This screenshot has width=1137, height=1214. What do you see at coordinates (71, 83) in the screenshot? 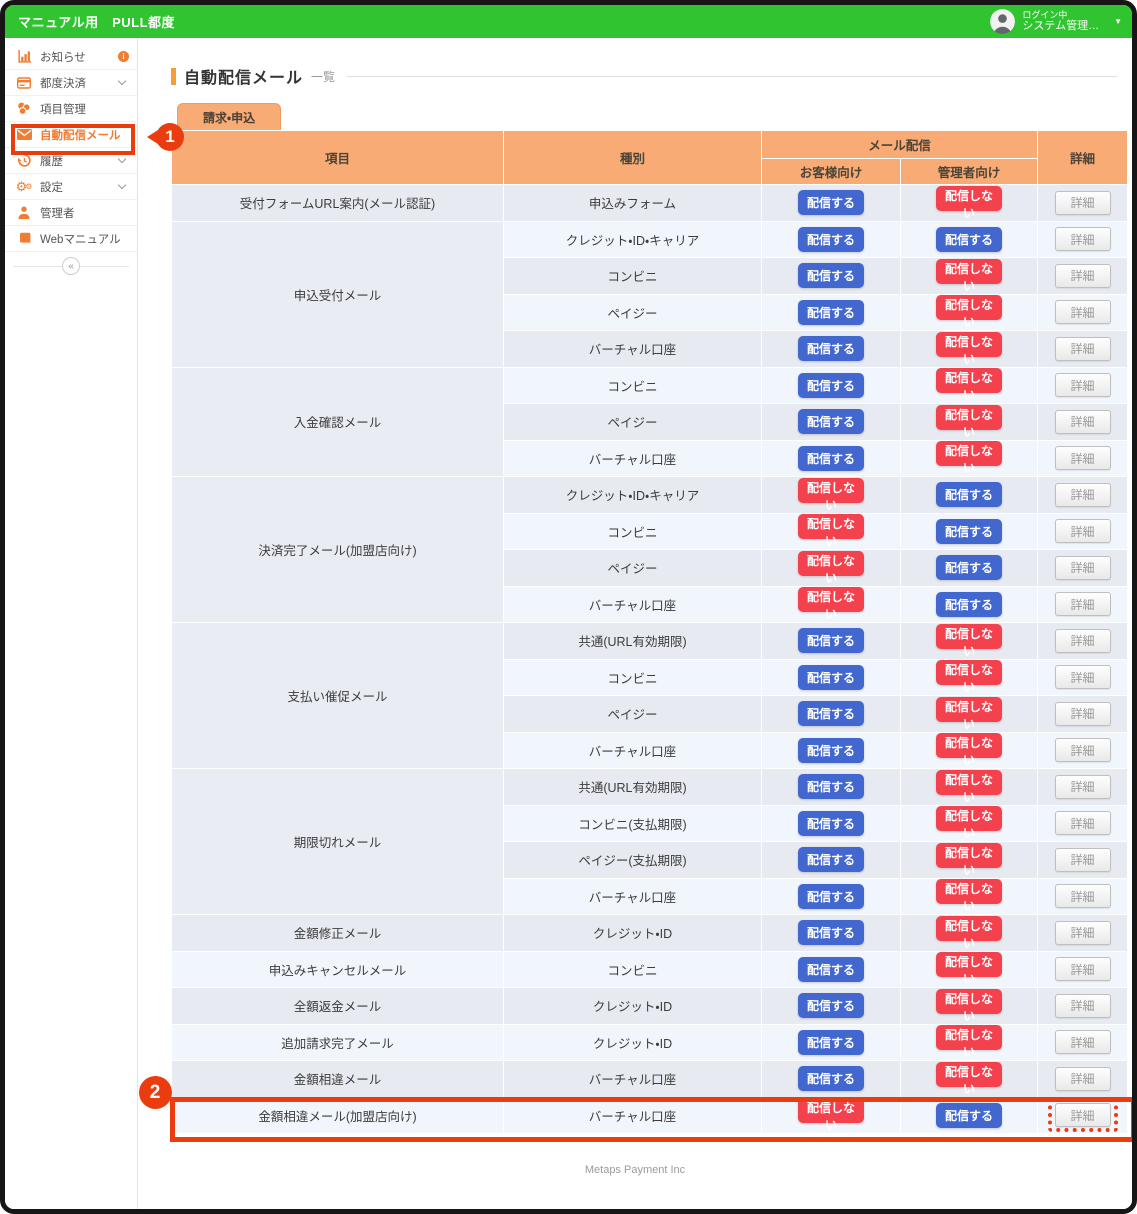
I see `sidebar-item-payments: 都度決済` at bounding box center [71, 83].